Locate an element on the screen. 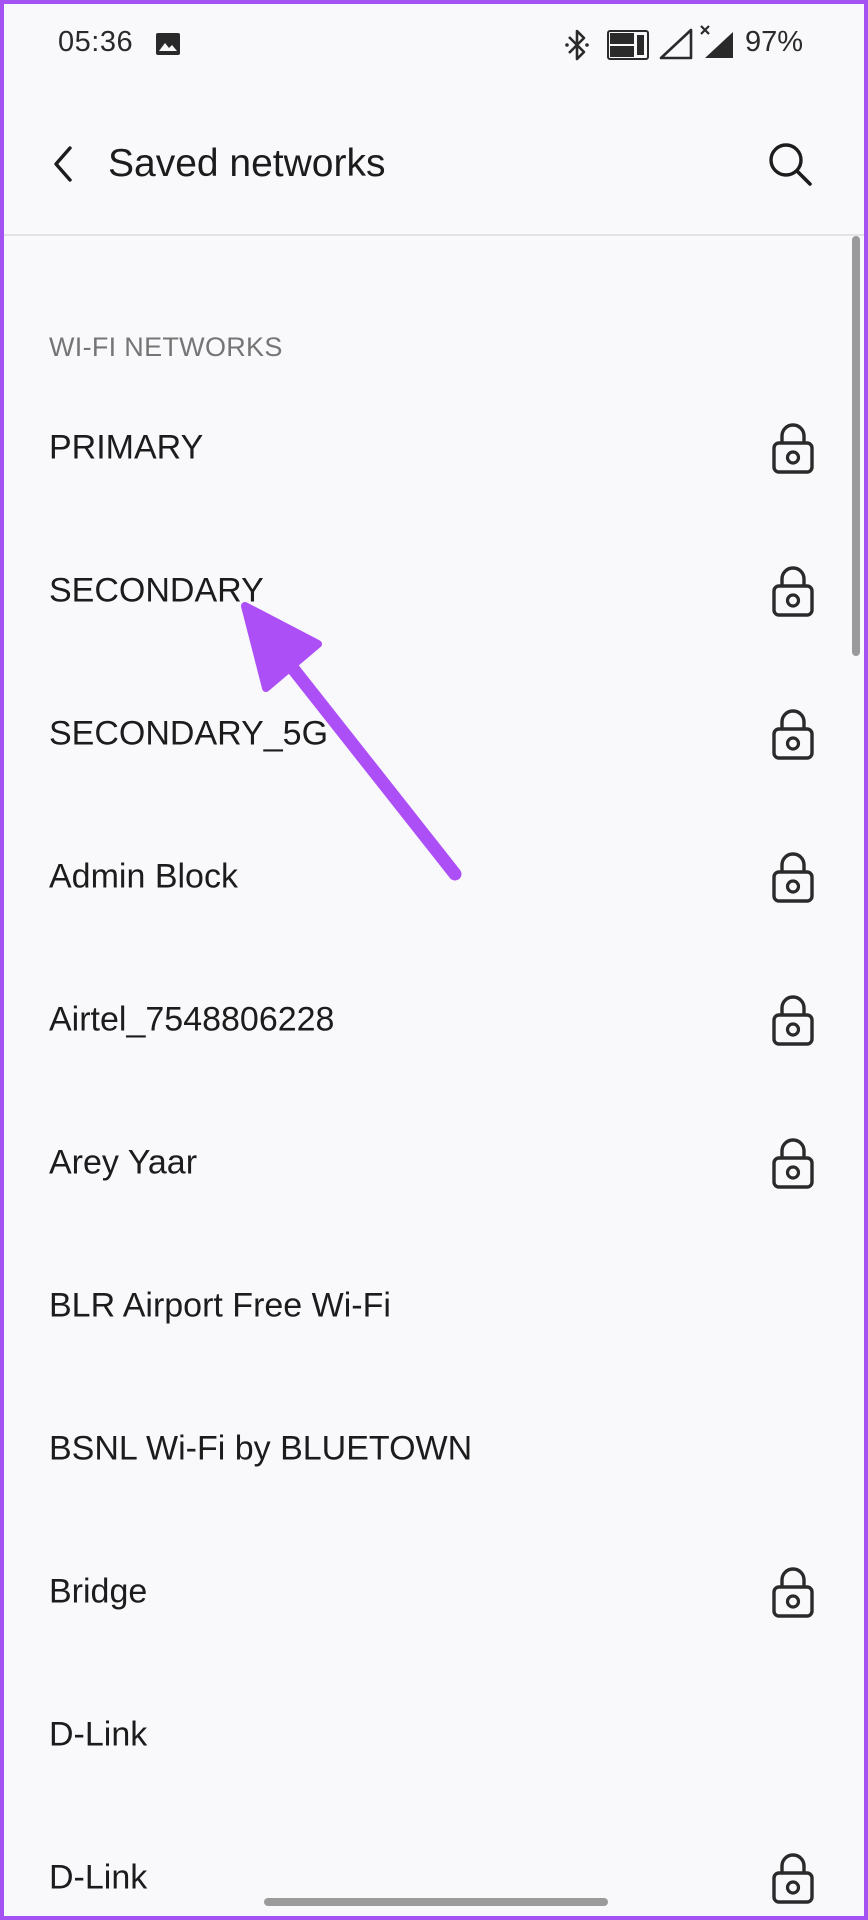  network-row: BSNL Wi-Fi by BLUETOWN is located at coordinates (419, 1448).